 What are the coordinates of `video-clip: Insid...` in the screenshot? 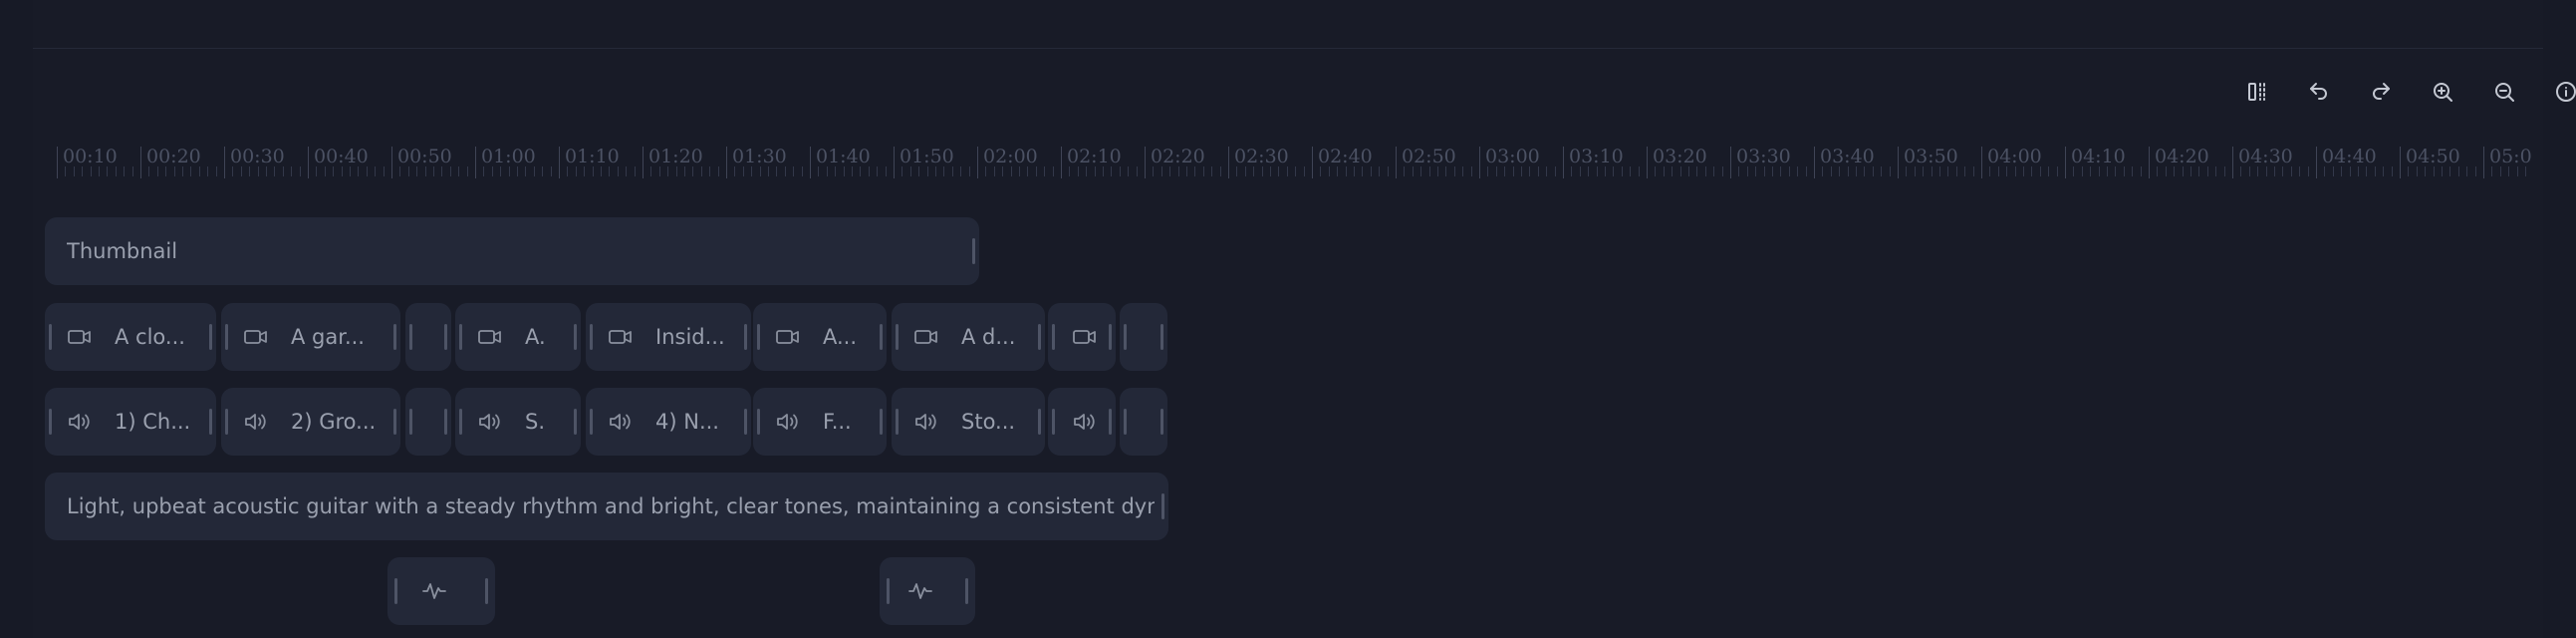 It's located at (668, 337).